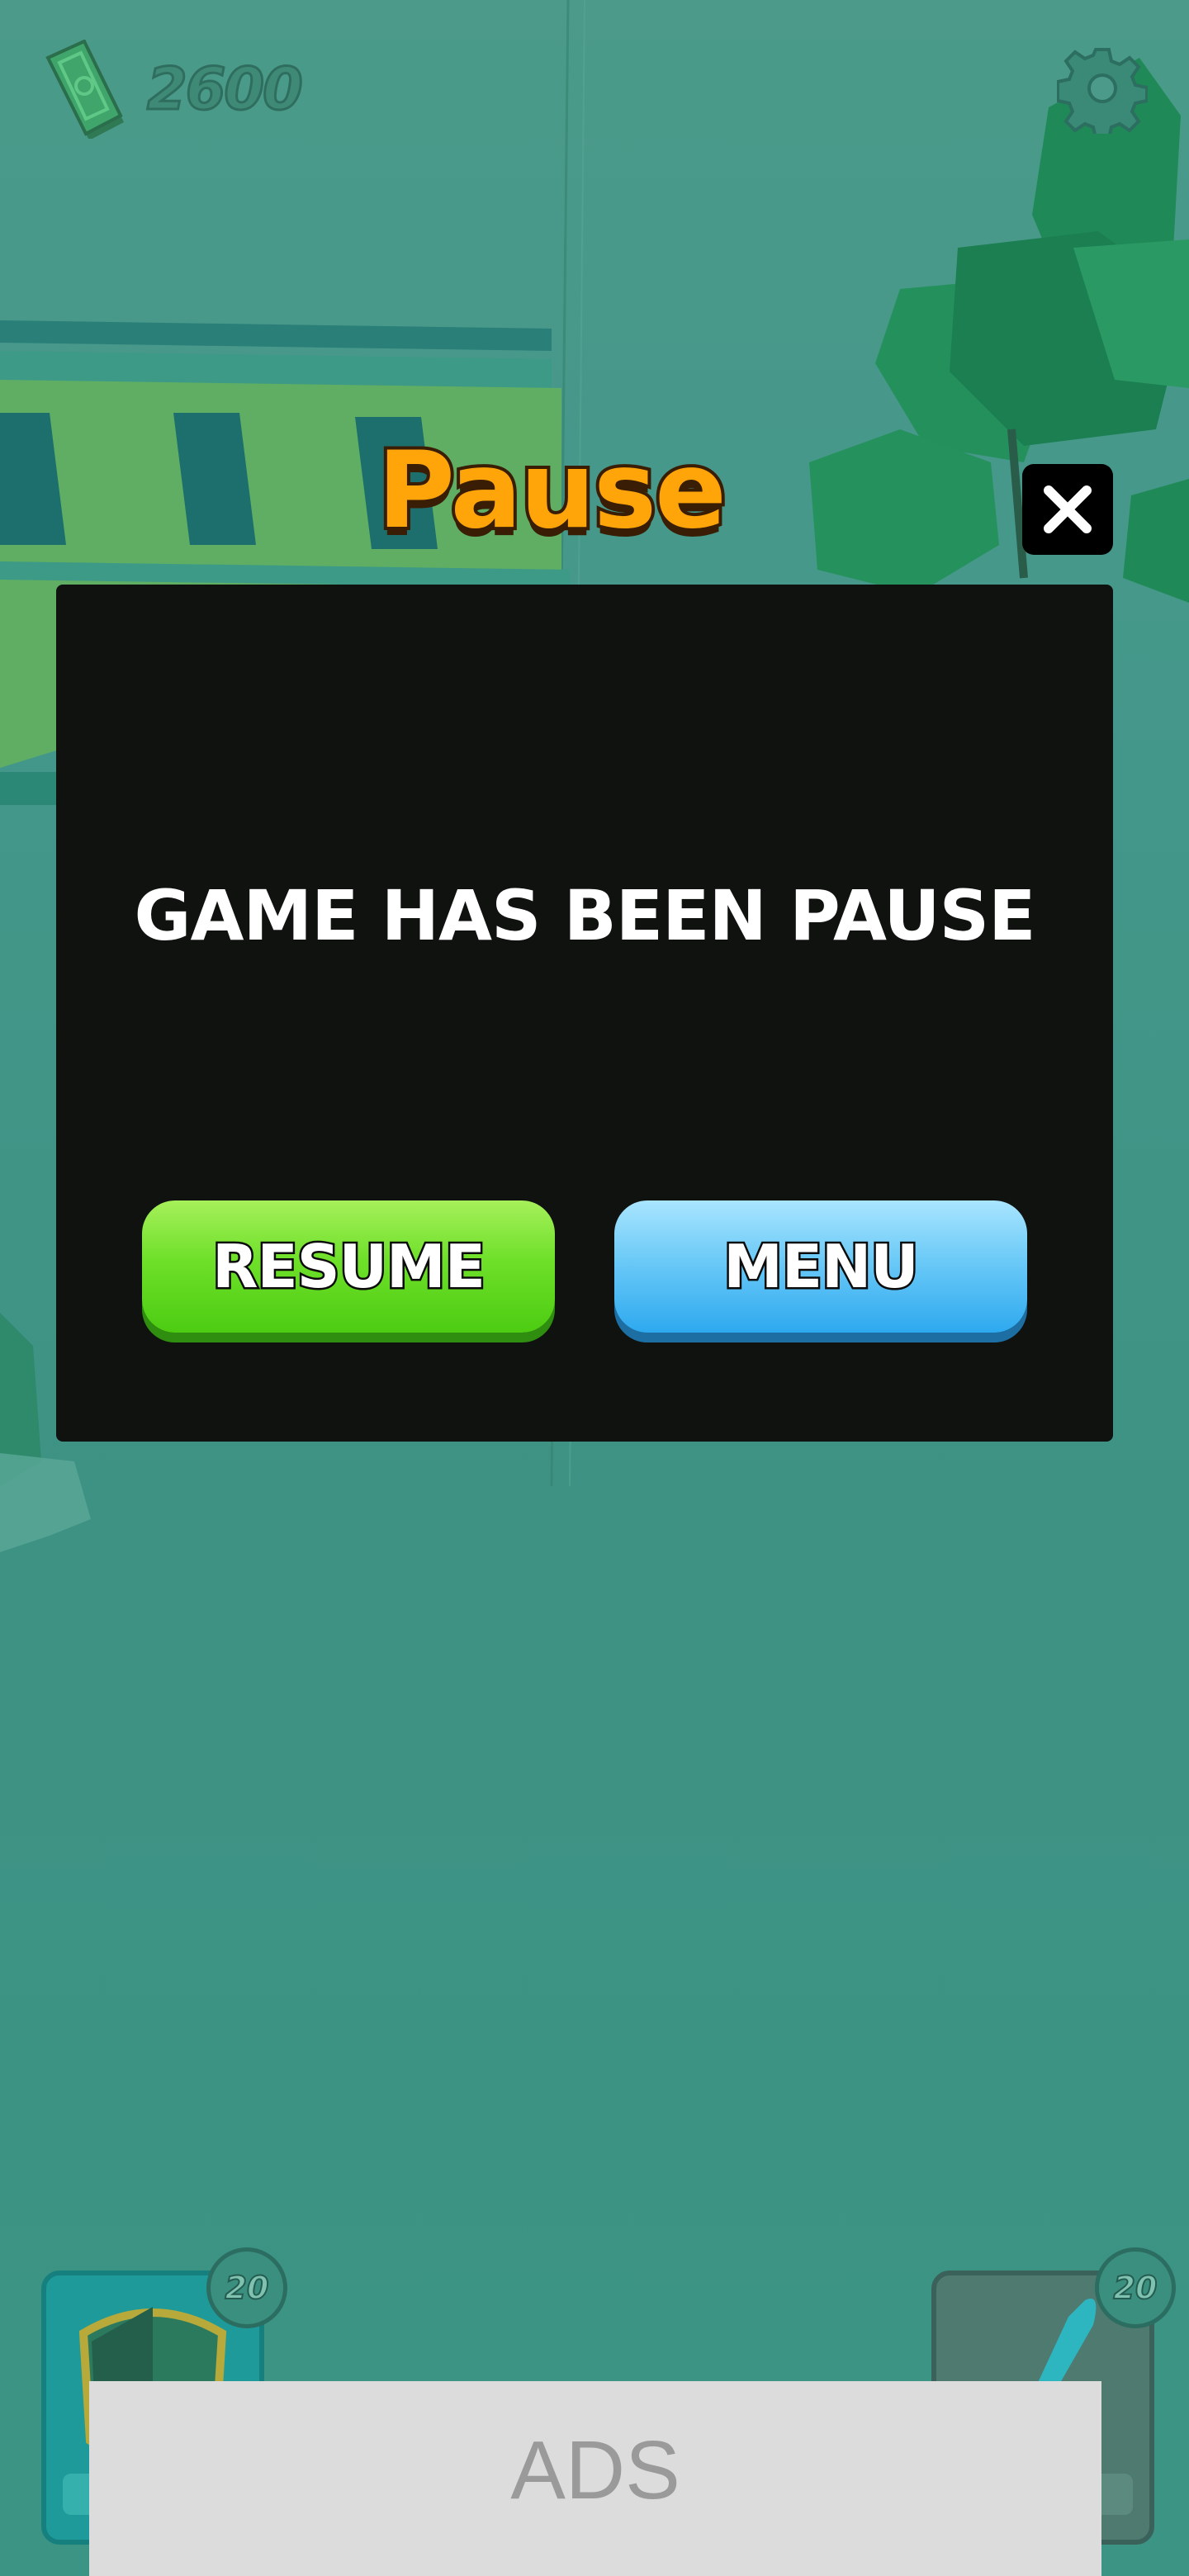 This screenshot has width=1189, height=2576. I want to click on cash-value: 2600, so click(225, 89).